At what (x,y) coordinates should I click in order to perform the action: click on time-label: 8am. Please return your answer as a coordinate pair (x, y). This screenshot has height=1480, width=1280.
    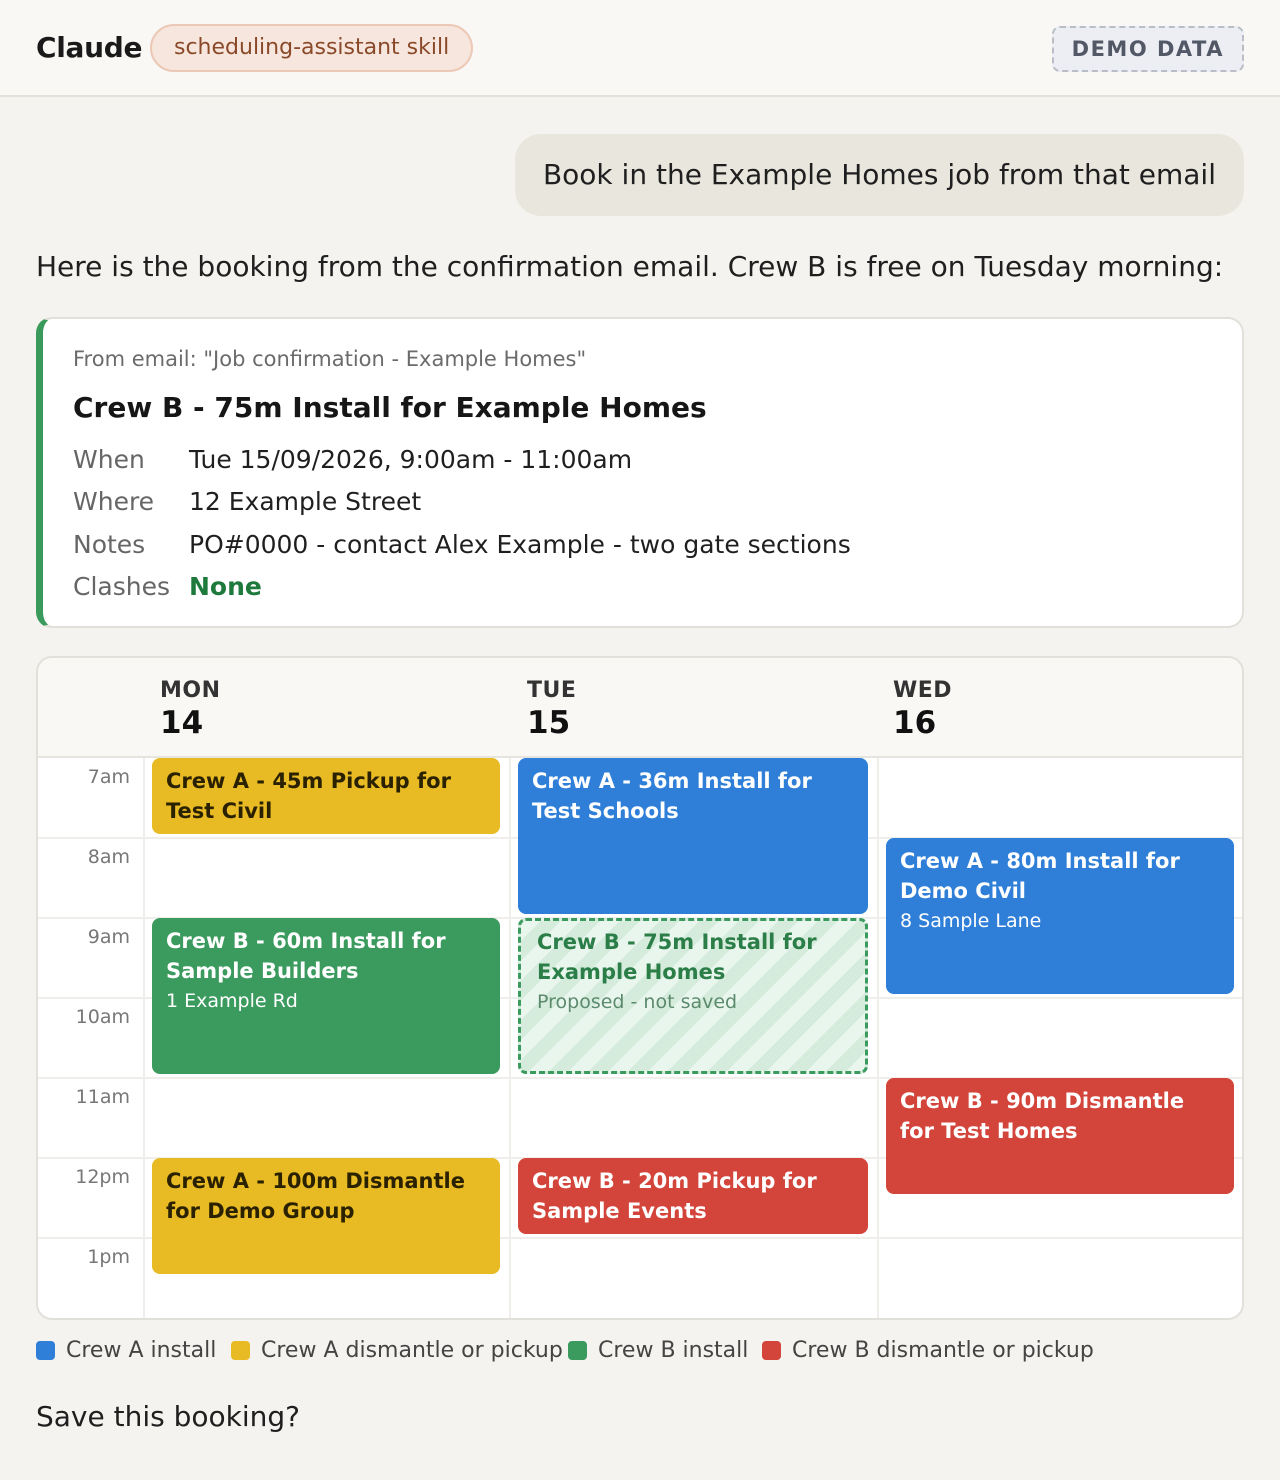
    Looking at the image, I should click on (108, 857).